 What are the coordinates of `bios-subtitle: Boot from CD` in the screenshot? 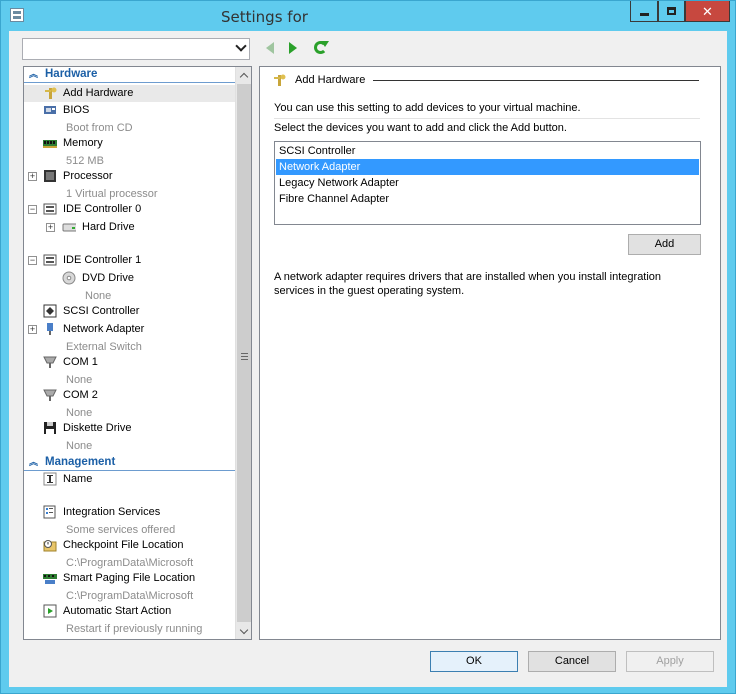 It's located at (99, 128).